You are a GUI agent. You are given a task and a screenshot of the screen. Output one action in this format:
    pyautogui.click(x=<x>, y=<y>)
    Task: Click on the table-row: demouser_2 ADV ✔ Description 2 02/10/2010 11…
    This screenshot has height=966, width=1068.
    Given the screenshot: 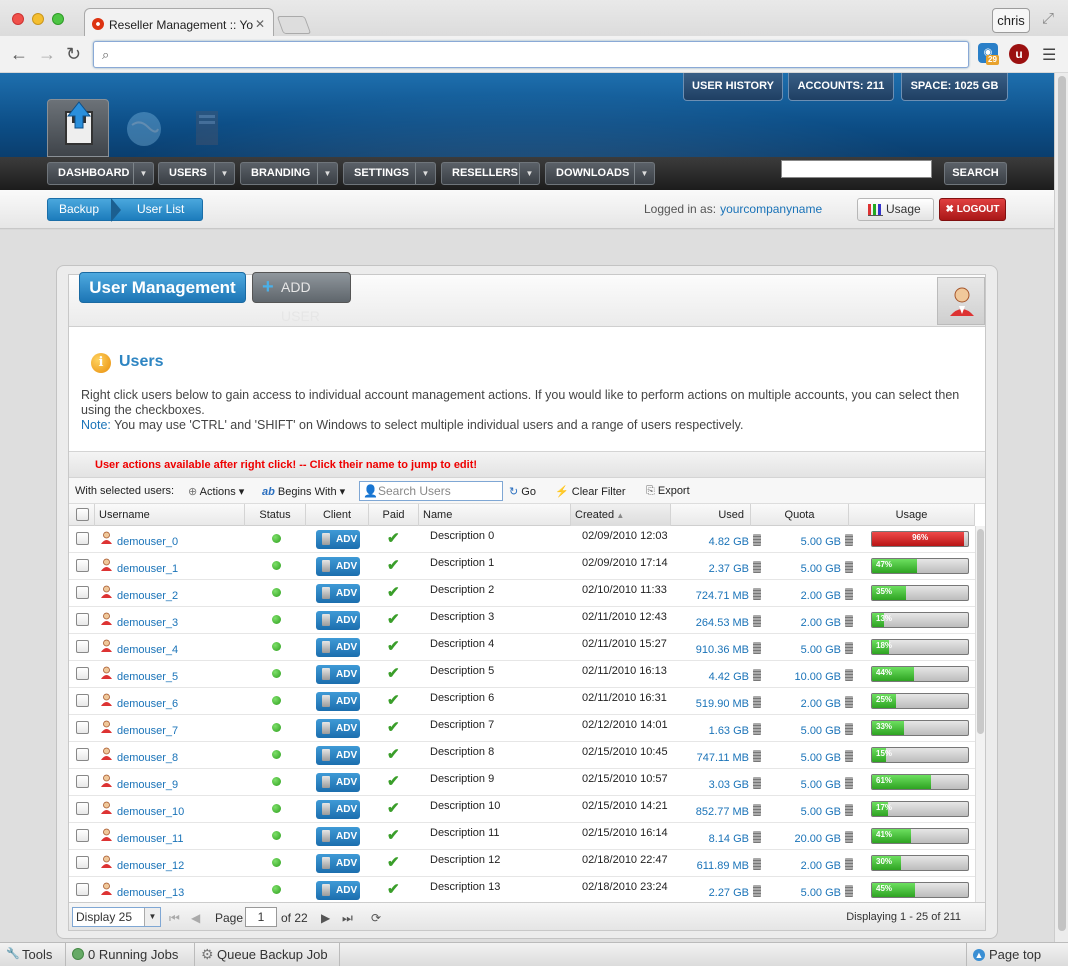 What is the action you would take?
    pyautogui.click(x=522, y=593)
    